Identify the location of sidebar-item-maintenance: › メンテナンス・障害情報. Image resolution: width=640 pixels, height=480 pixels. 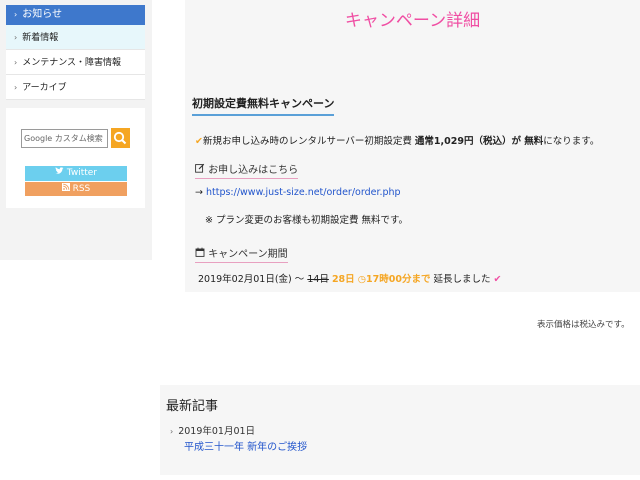
(75, 62).